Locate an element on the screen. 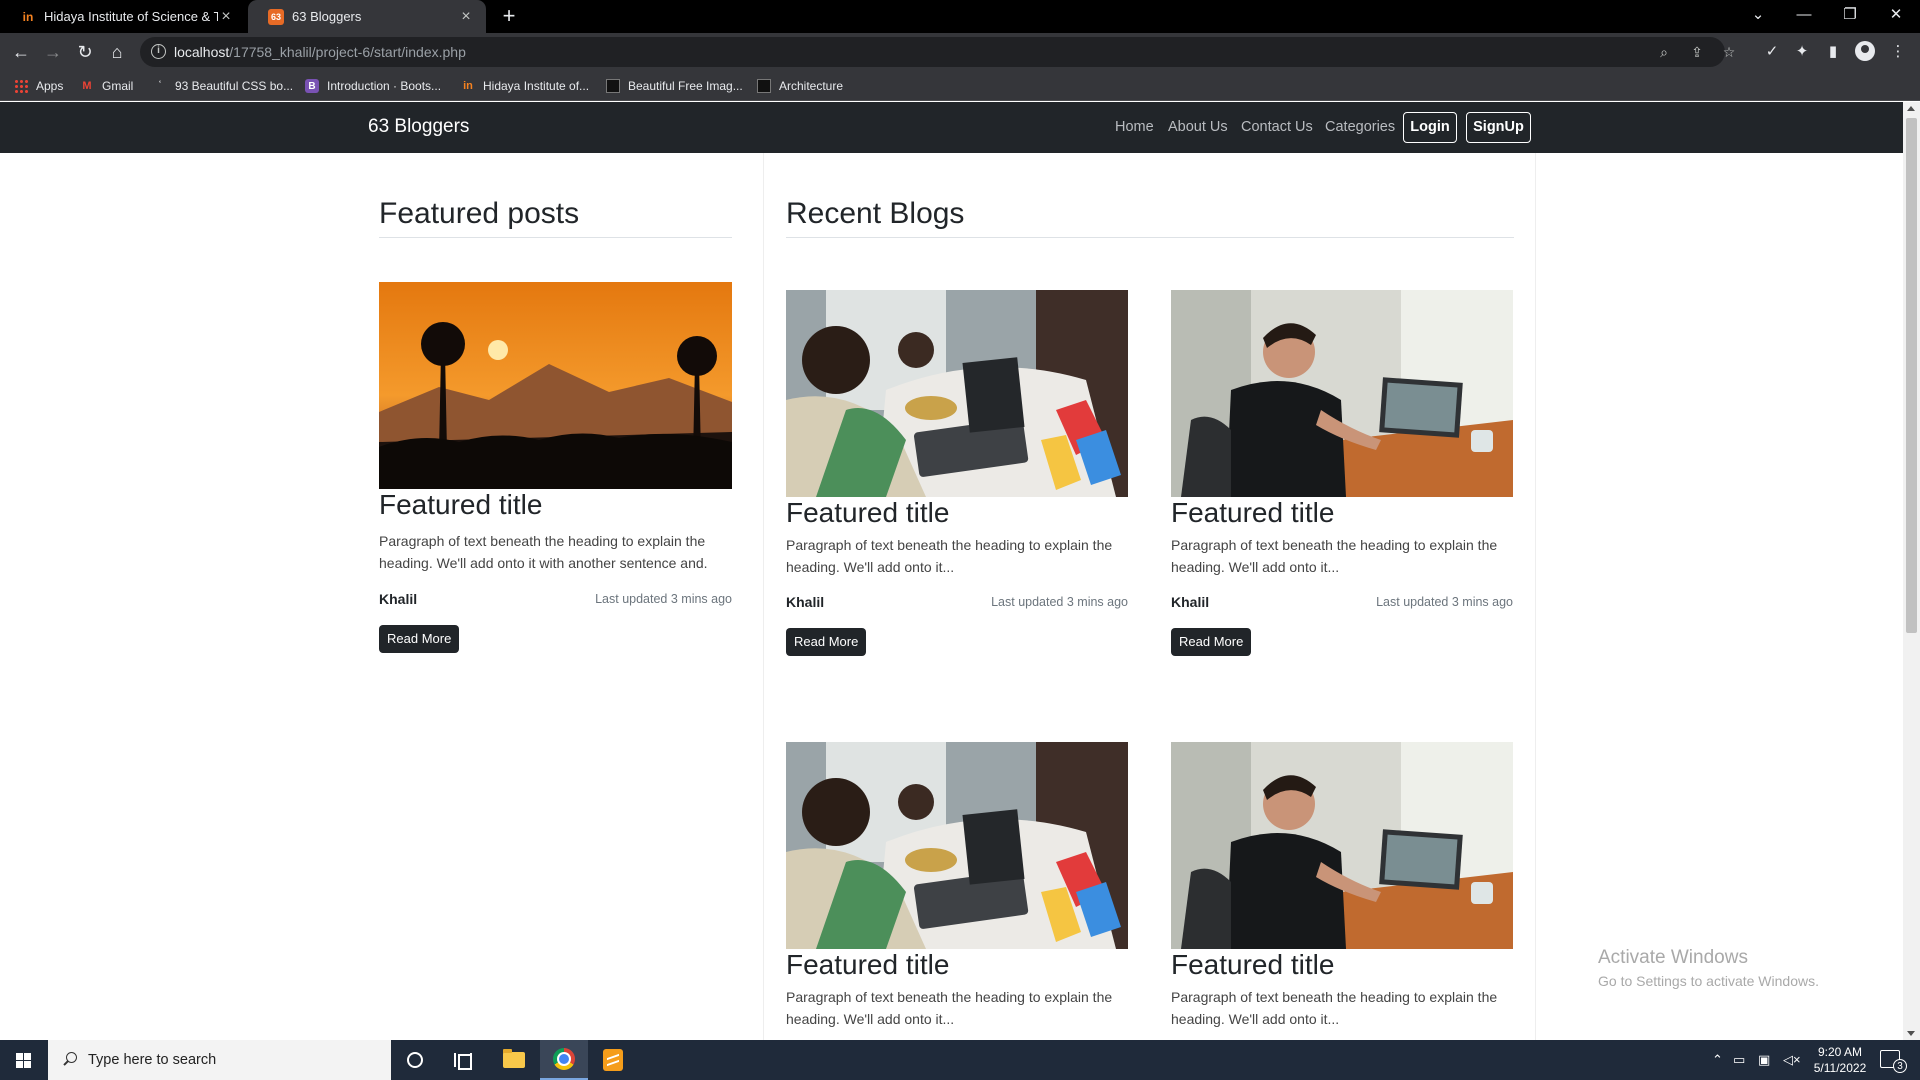 The width and height of the screenshot is (1920, 1080). scroll-down-icon is located at coordinates (1911, 1033).